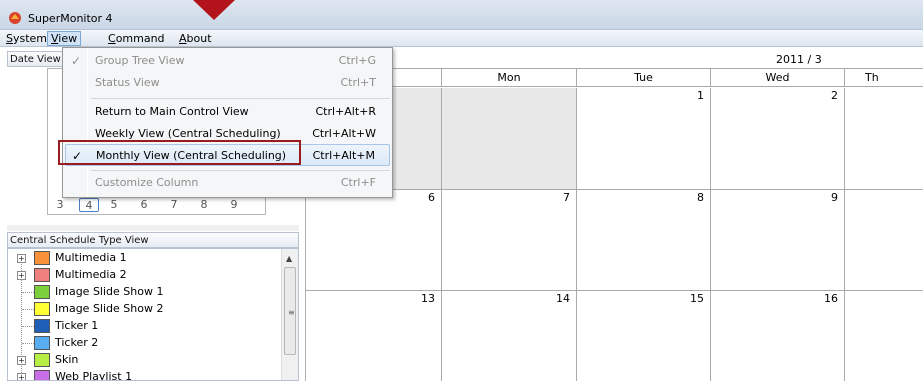 Image resolution: width=923 pixels, height=381 pixels. Describe the element at coordinates (834, 95) in the screenshot. I see `day-number: 2` at that location.